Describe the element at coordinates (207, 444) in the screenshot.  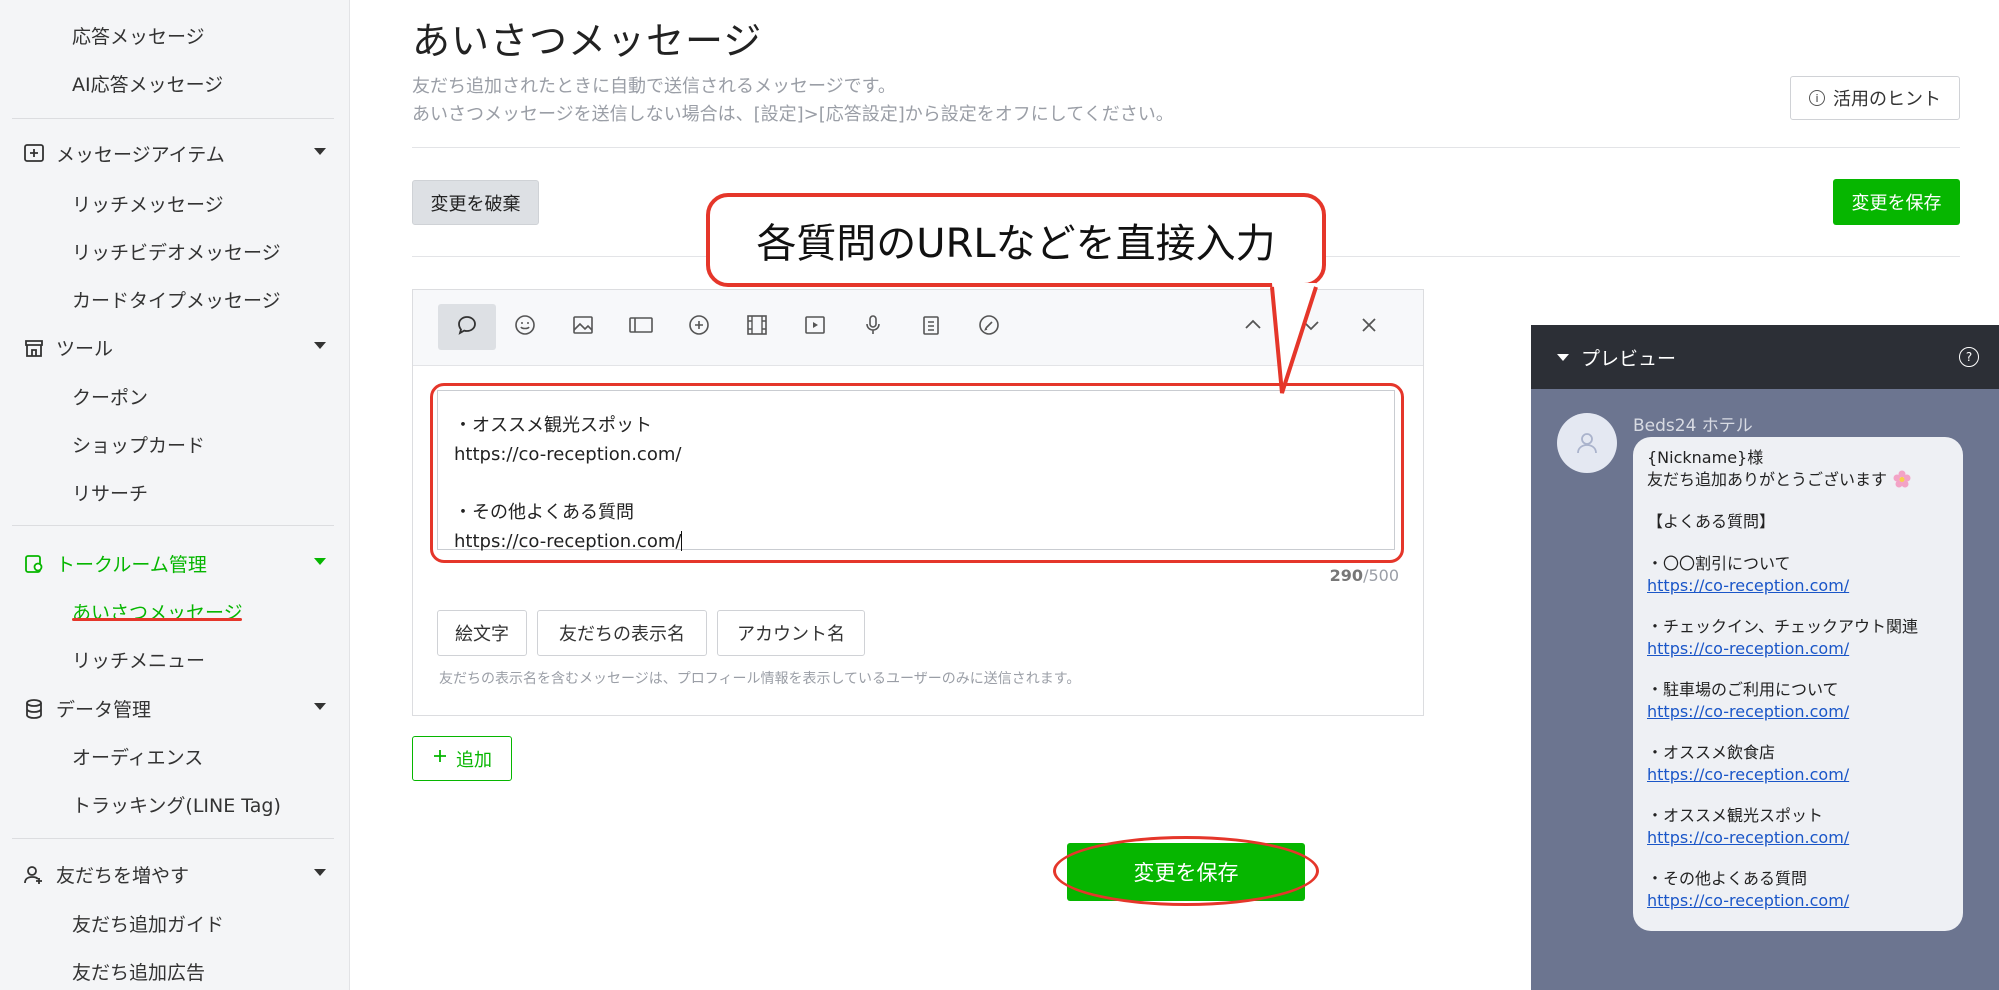
I see `sidebar-item-shop-card: ショップカード` at that location.